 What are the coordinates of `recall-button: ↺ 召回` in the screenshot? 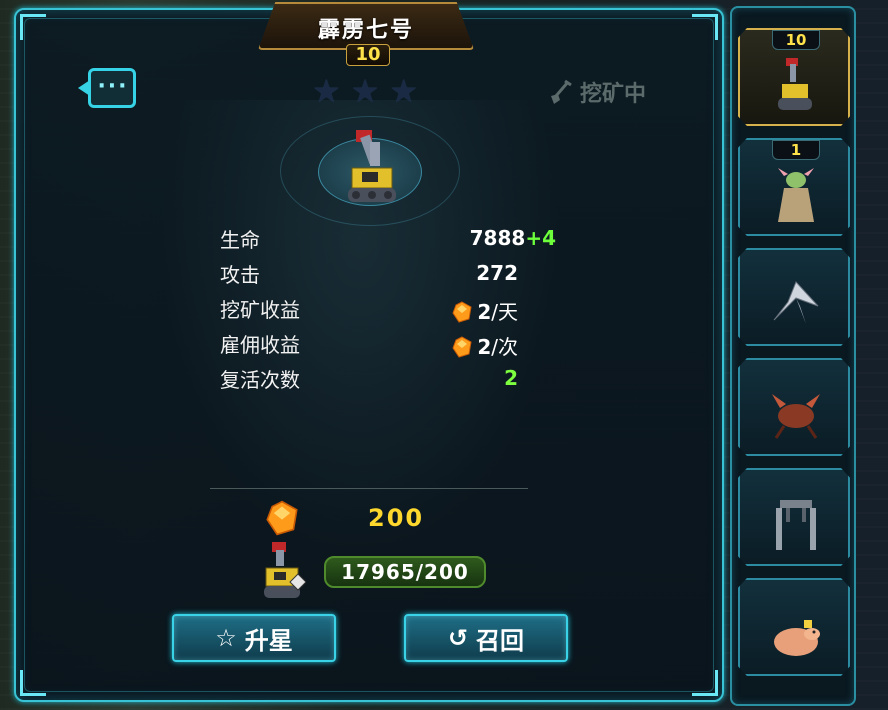 It's located at (486, 638).